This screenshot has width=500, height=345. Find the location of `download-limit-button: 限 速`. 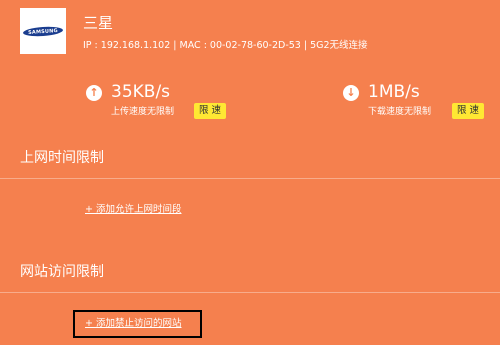

download-limit-button: 限 速 is located at coordinates (468, 111).